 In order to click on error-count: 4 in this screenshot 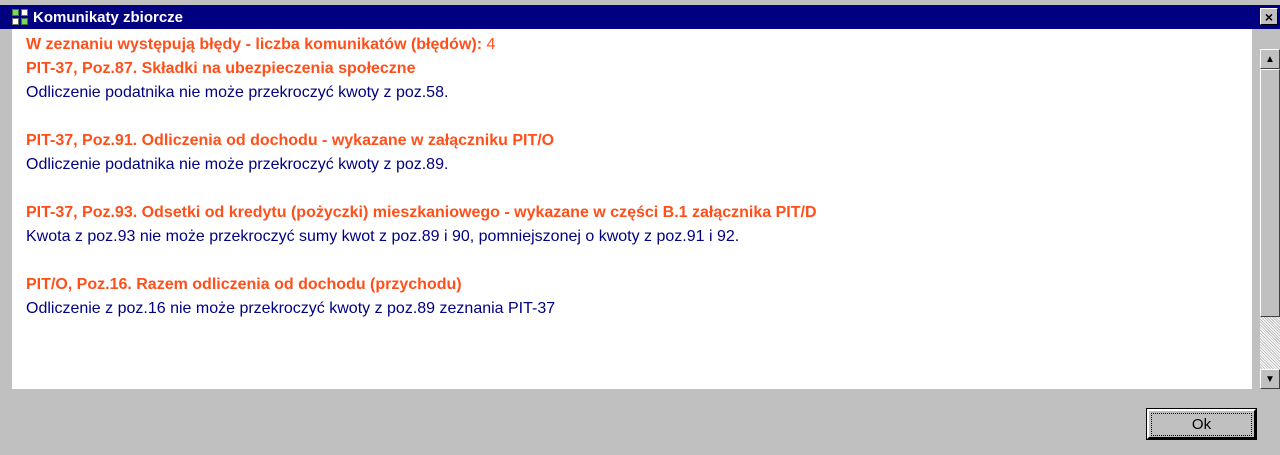, I will do `click(491, 44)`.